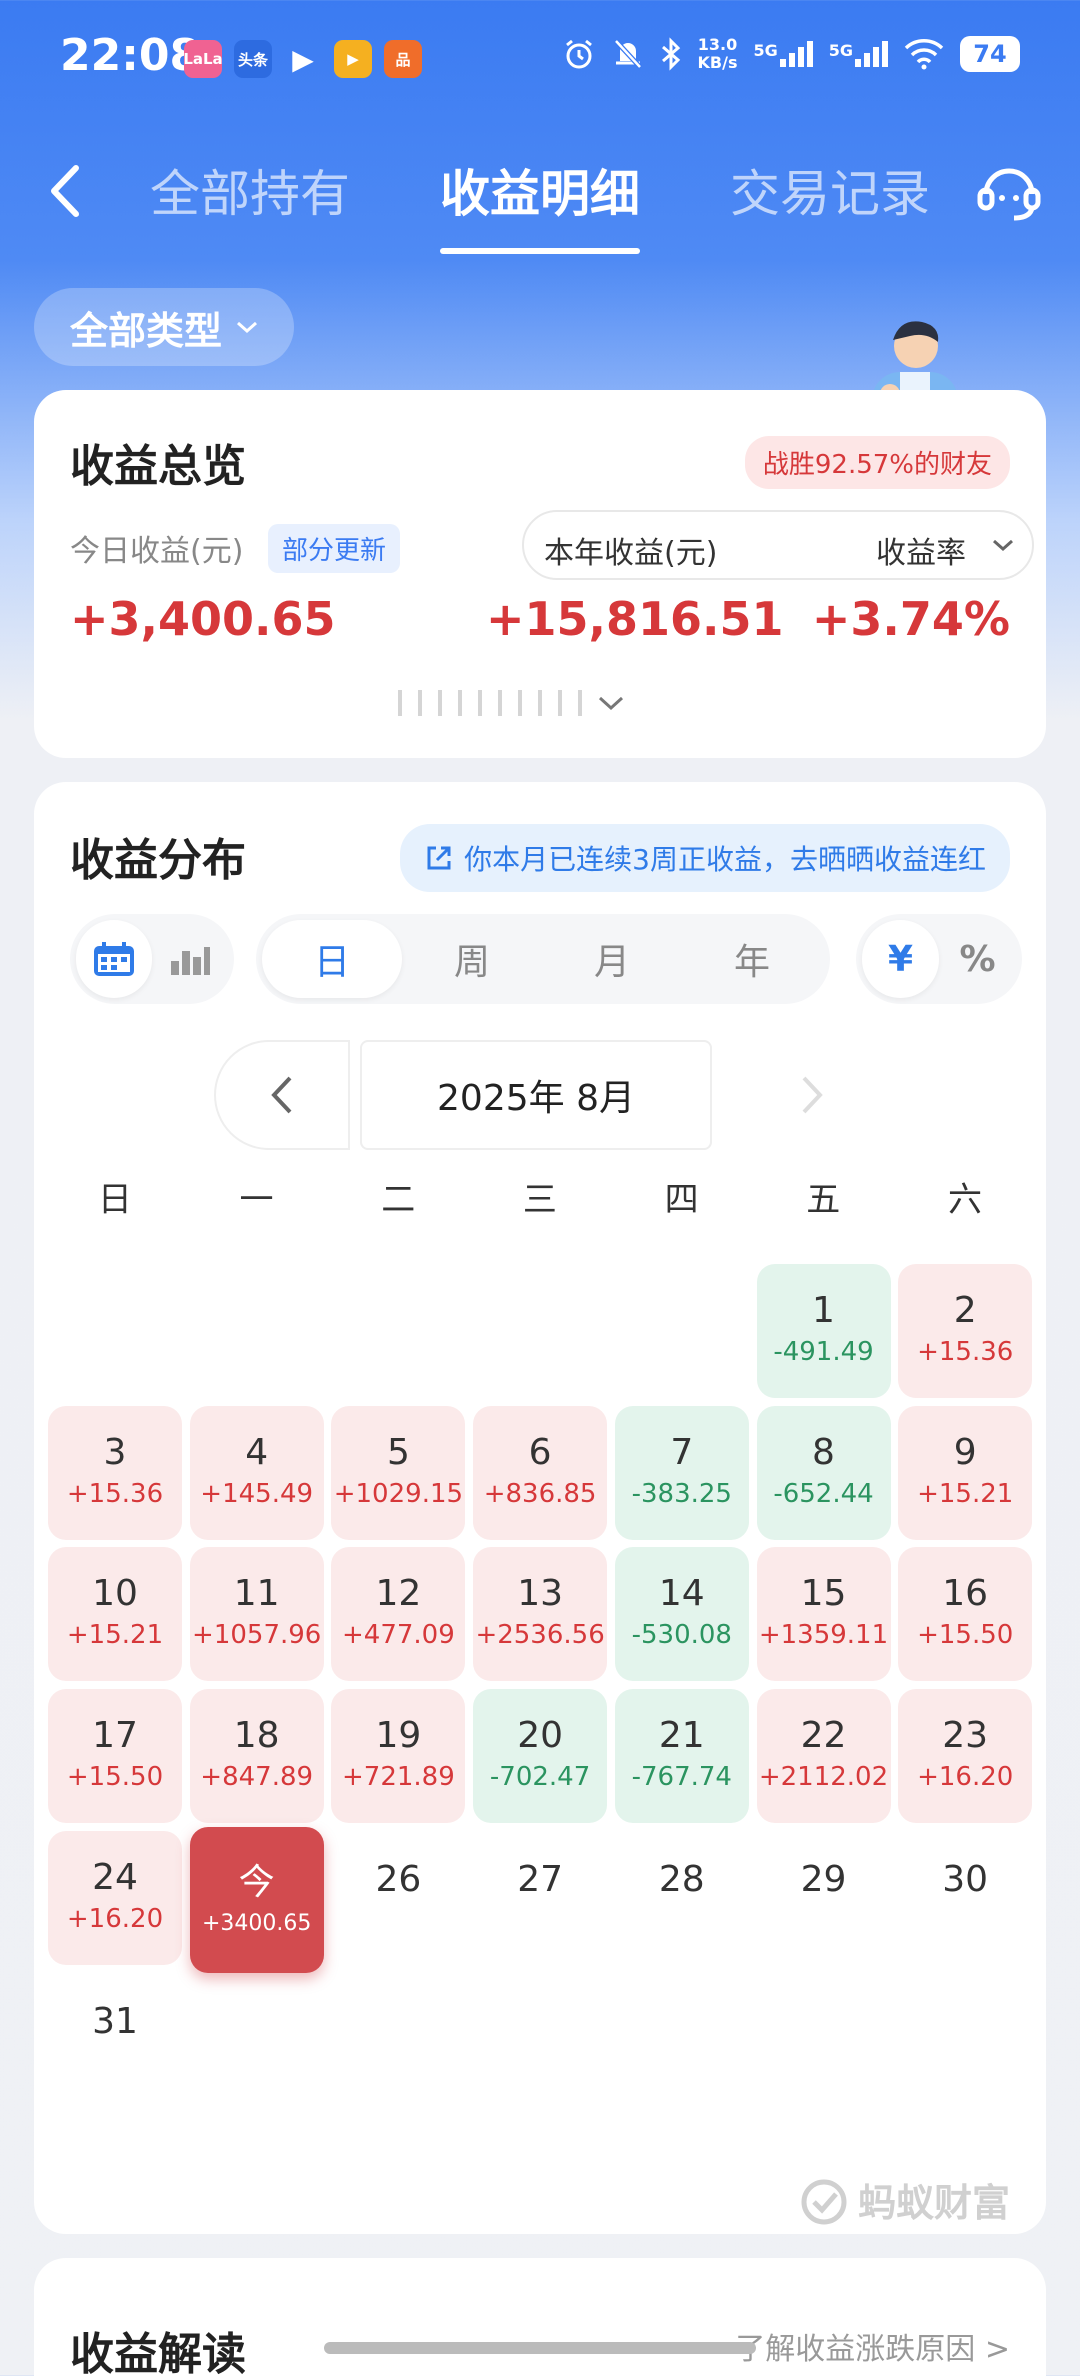 This screenshot has height=2376, width=1080. Describe the element at coordinates (398, 1594) in the screenshot. I see `day-number: 12` at that location.